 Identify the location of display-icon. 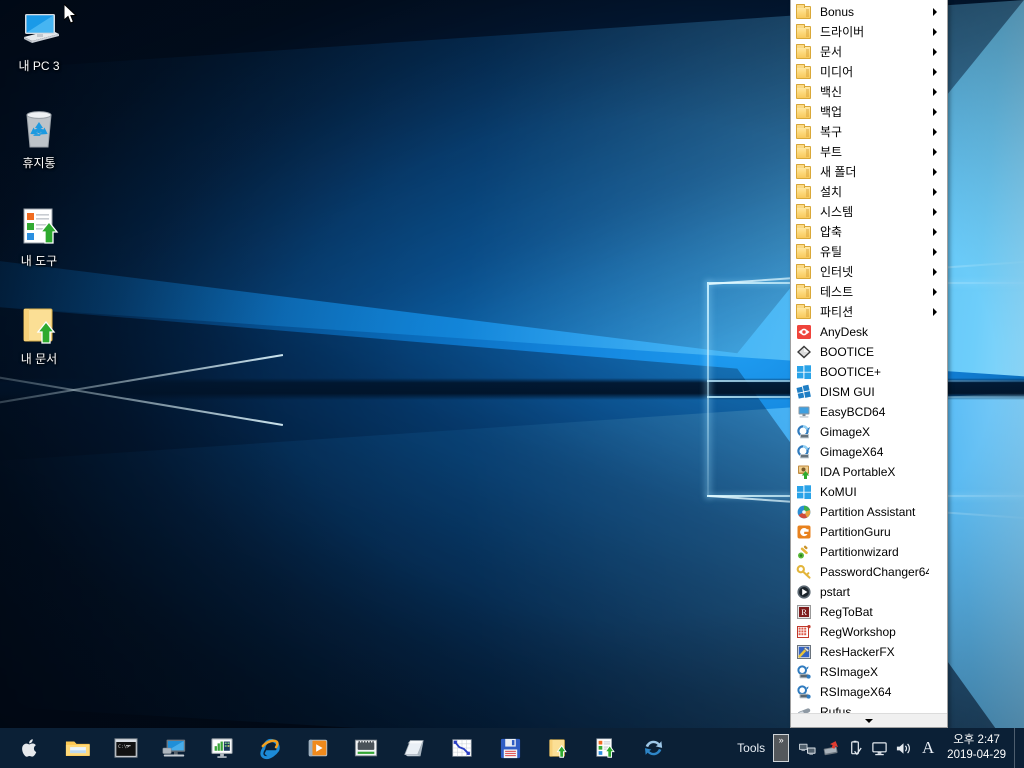
(879, 748).